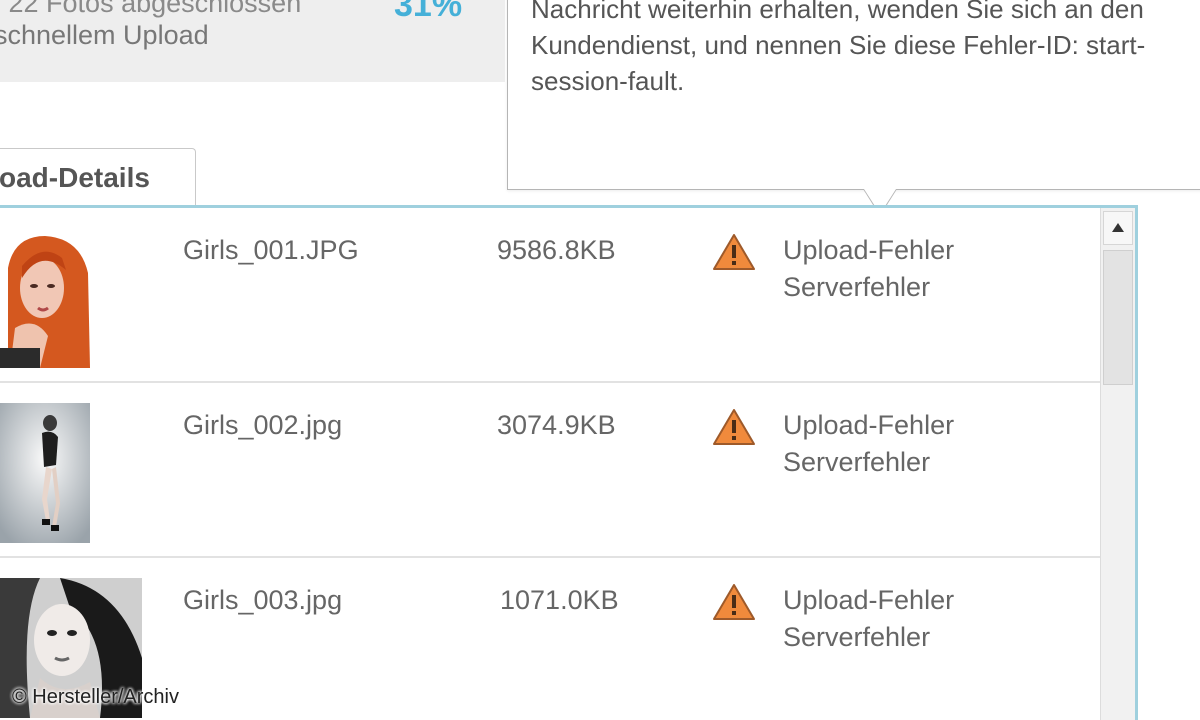  What do you see at coordinates (556, 250) in the screenshot?
I see `file-size: 9586.8KB` at bounding box center [556, 250].